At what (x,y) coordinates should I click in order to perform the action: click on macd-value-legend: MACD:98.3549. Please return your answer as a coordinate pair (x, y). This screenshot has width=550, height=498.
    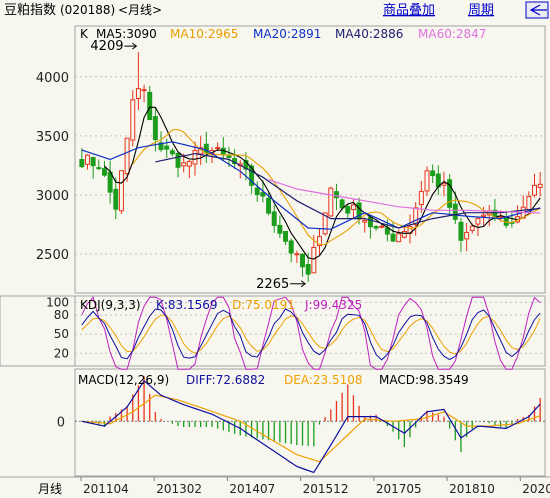
    Looking at the image, I should click on (424, 380).